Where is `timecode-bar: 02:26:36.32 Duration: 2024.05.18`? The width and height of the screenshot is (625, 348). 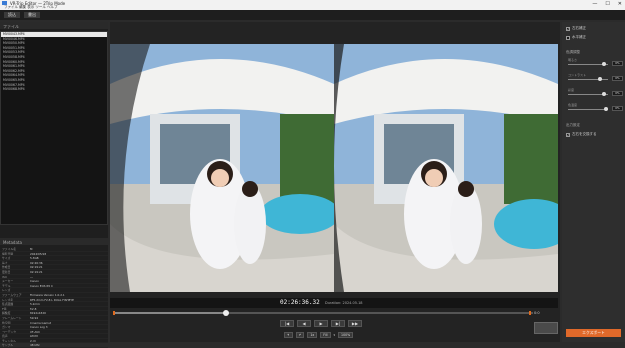 timecode-bar: 02:26:36.32 Duration: 2024.05.18 is located at coordinates (334, 303).